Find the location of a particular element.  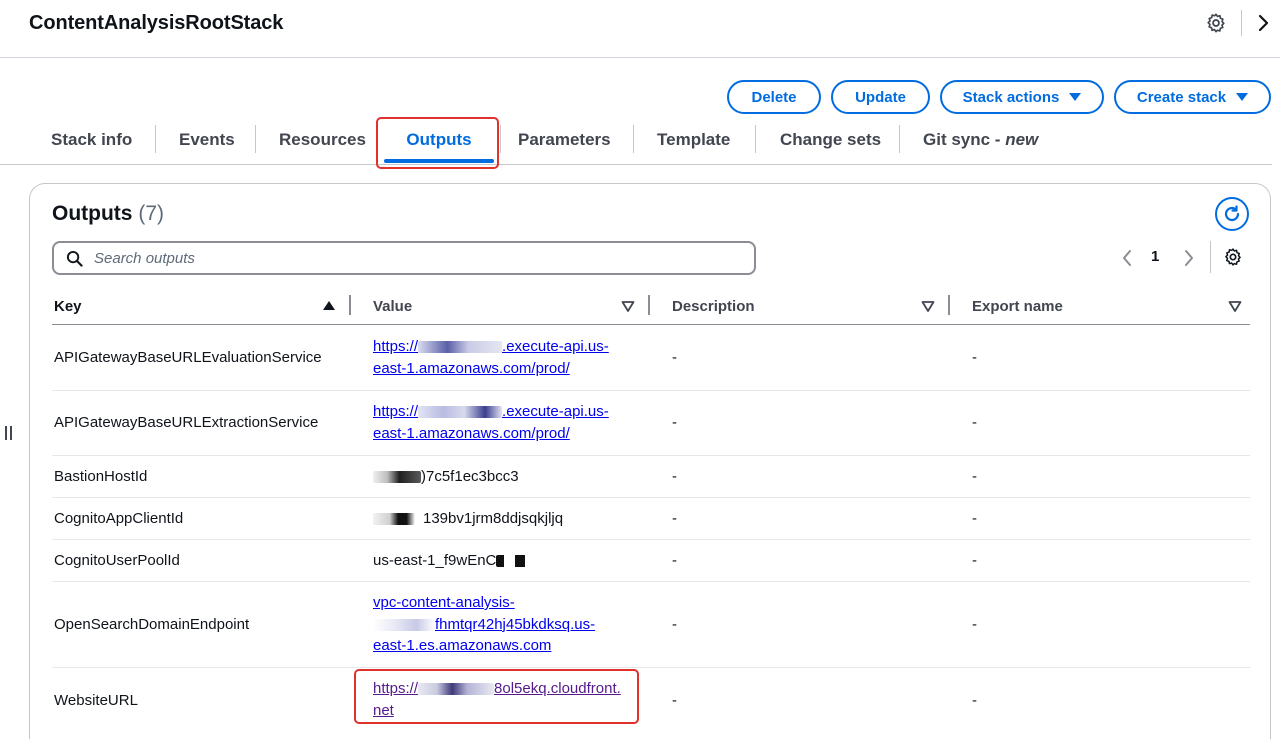

delete-button-label: Delete is located at coordinates (774, 97).